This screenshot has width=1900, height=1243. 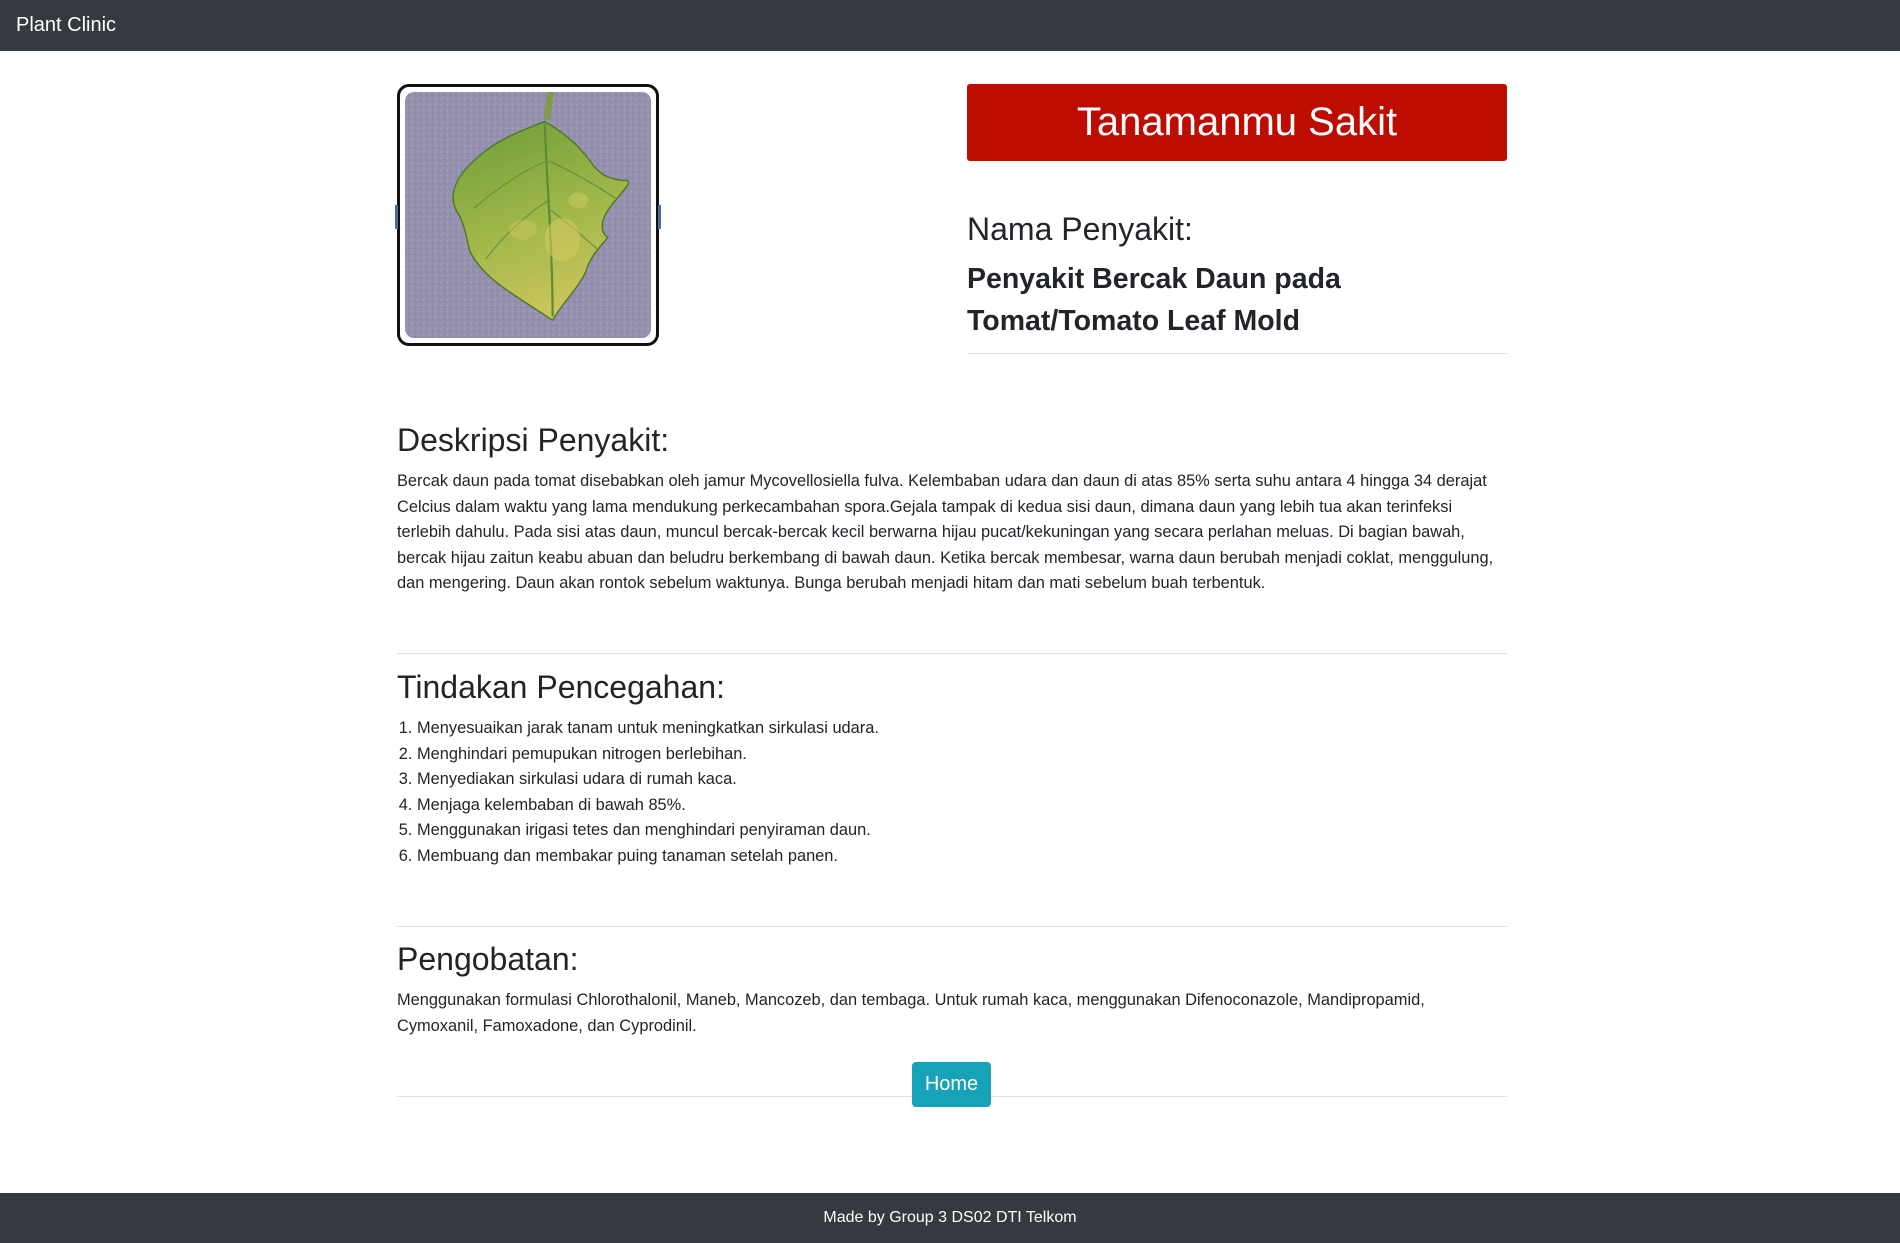 What do you see at coordinates (648, 806) in the screenshot?
I see `list-item: Menjaga kelembaban di bawah 85%.` at bounding box center [648, 806].